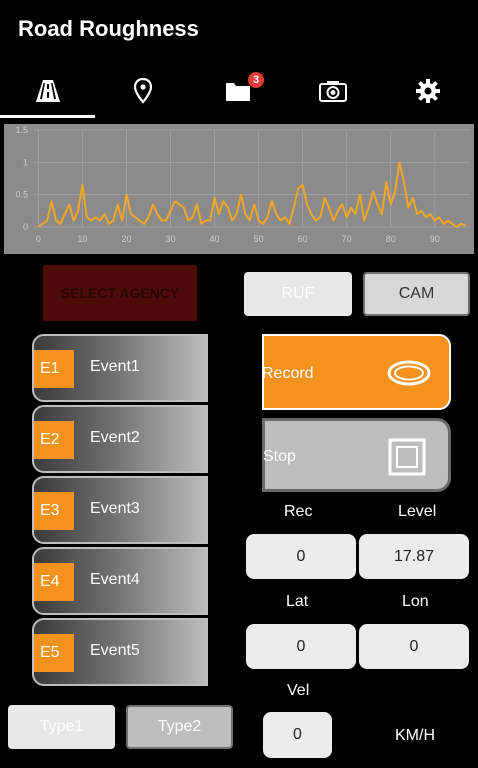  I want to click on rec-value: 0, so click(301, 556).